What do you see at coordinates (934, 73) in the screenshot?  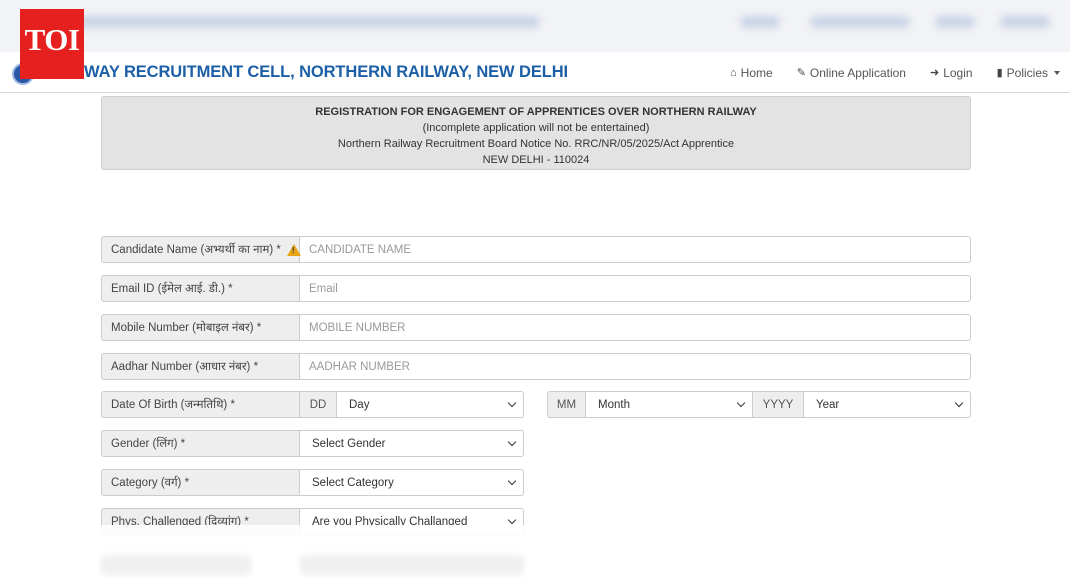 I see `login-icon: ➜` at bounding box center [934, 73].